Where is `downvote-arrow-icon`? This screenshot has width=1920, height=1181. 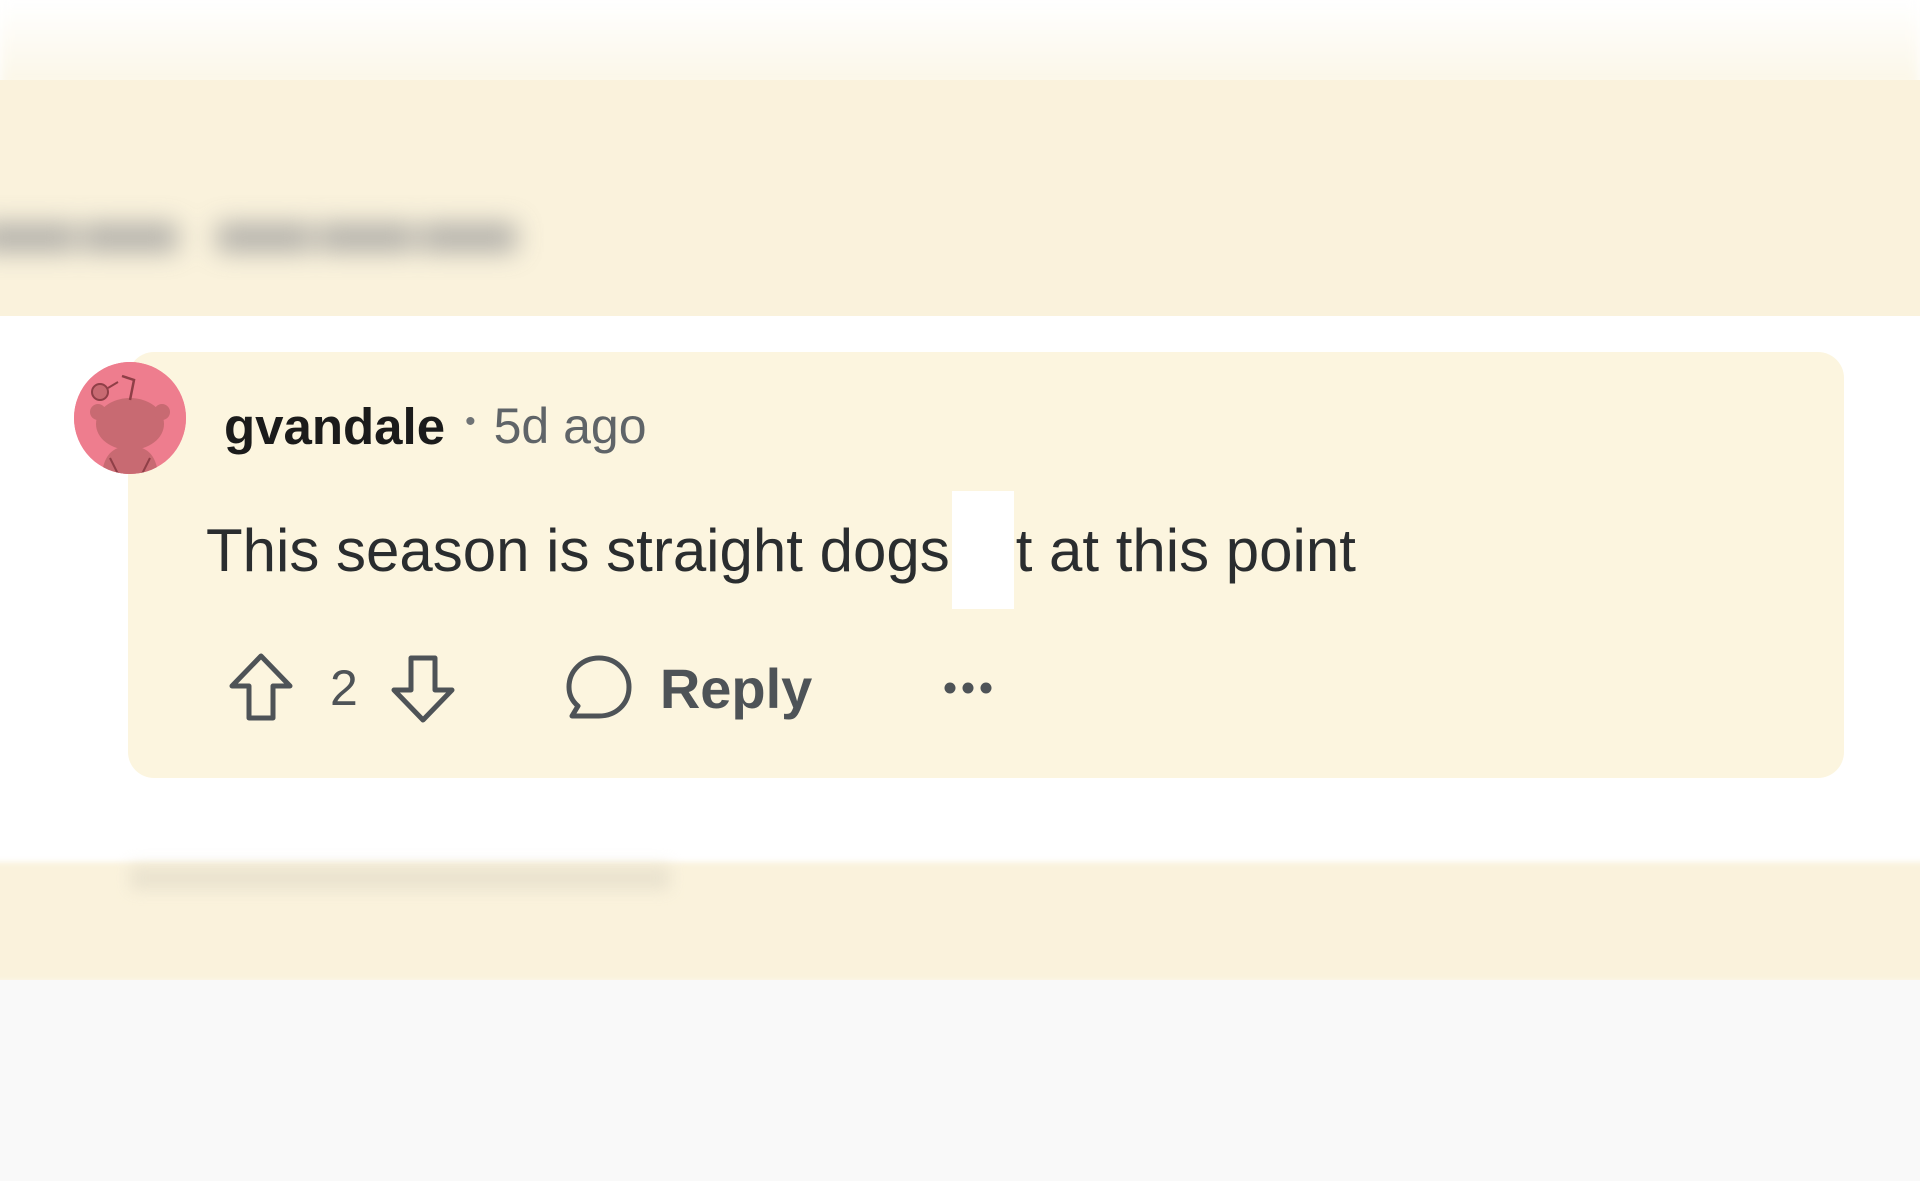
downvote-arrow-icon is located at coordinates (423, 689).